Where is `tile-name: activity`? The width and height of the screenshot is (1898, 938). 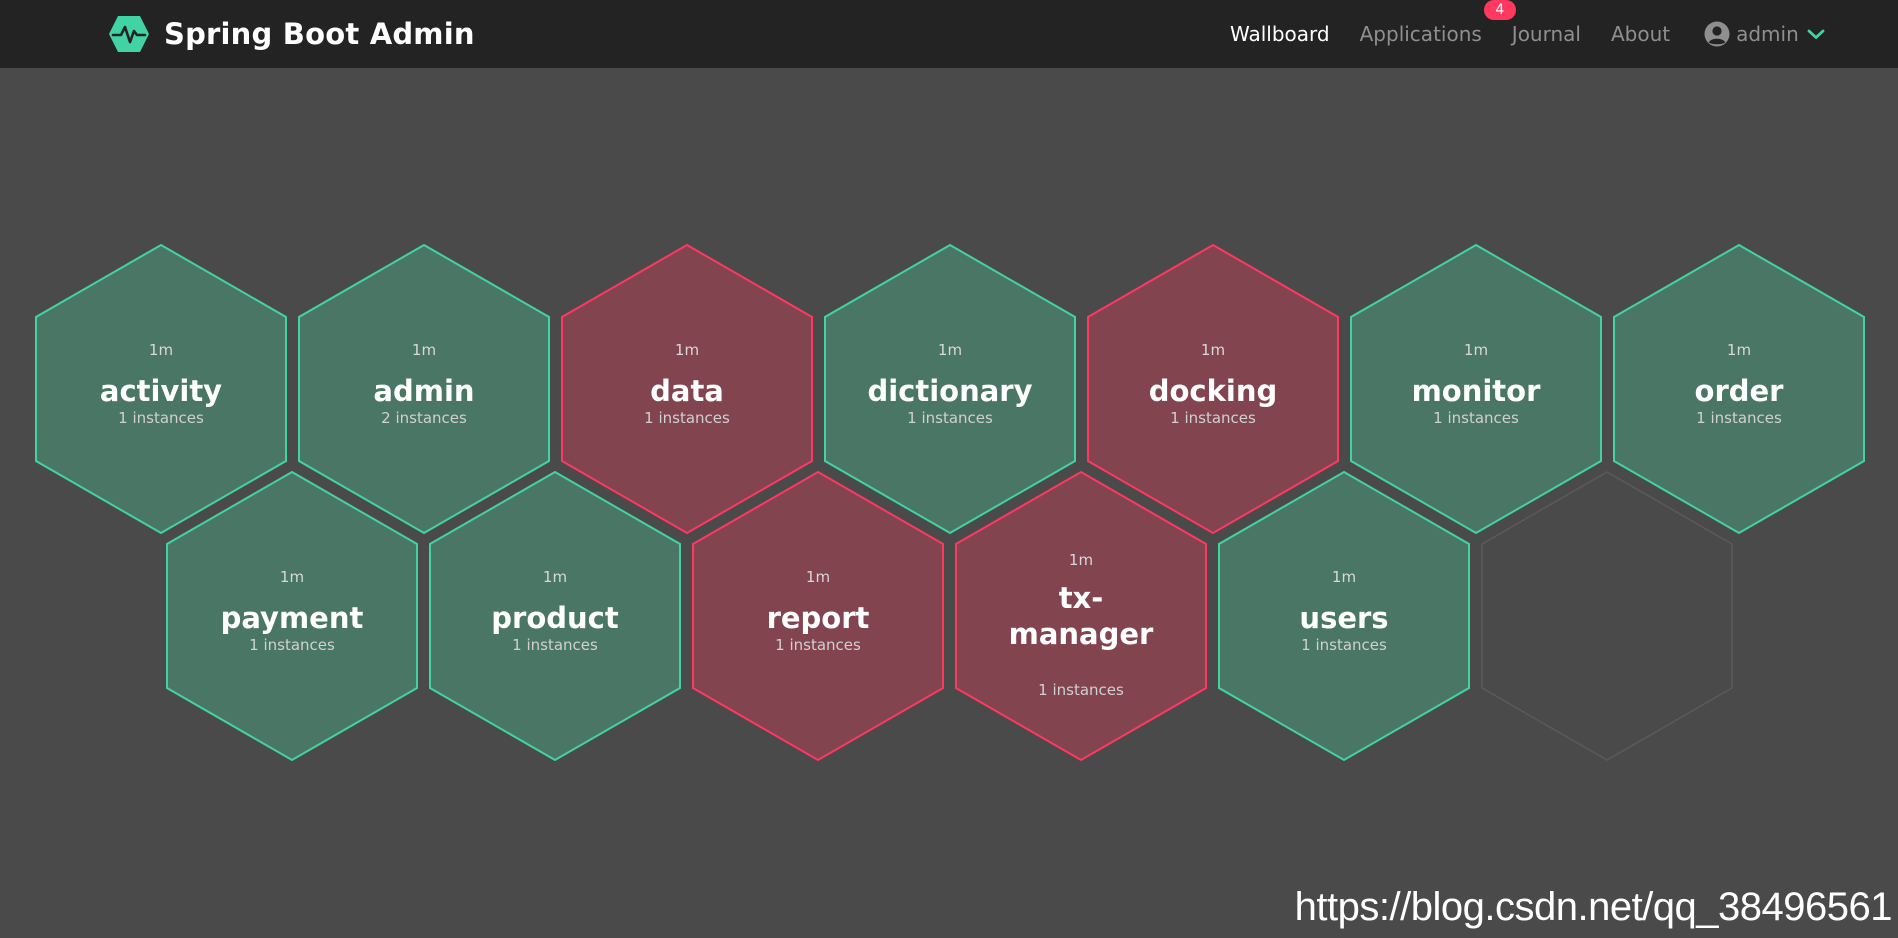
tile-name: activity is located at coordinates (161, 391).